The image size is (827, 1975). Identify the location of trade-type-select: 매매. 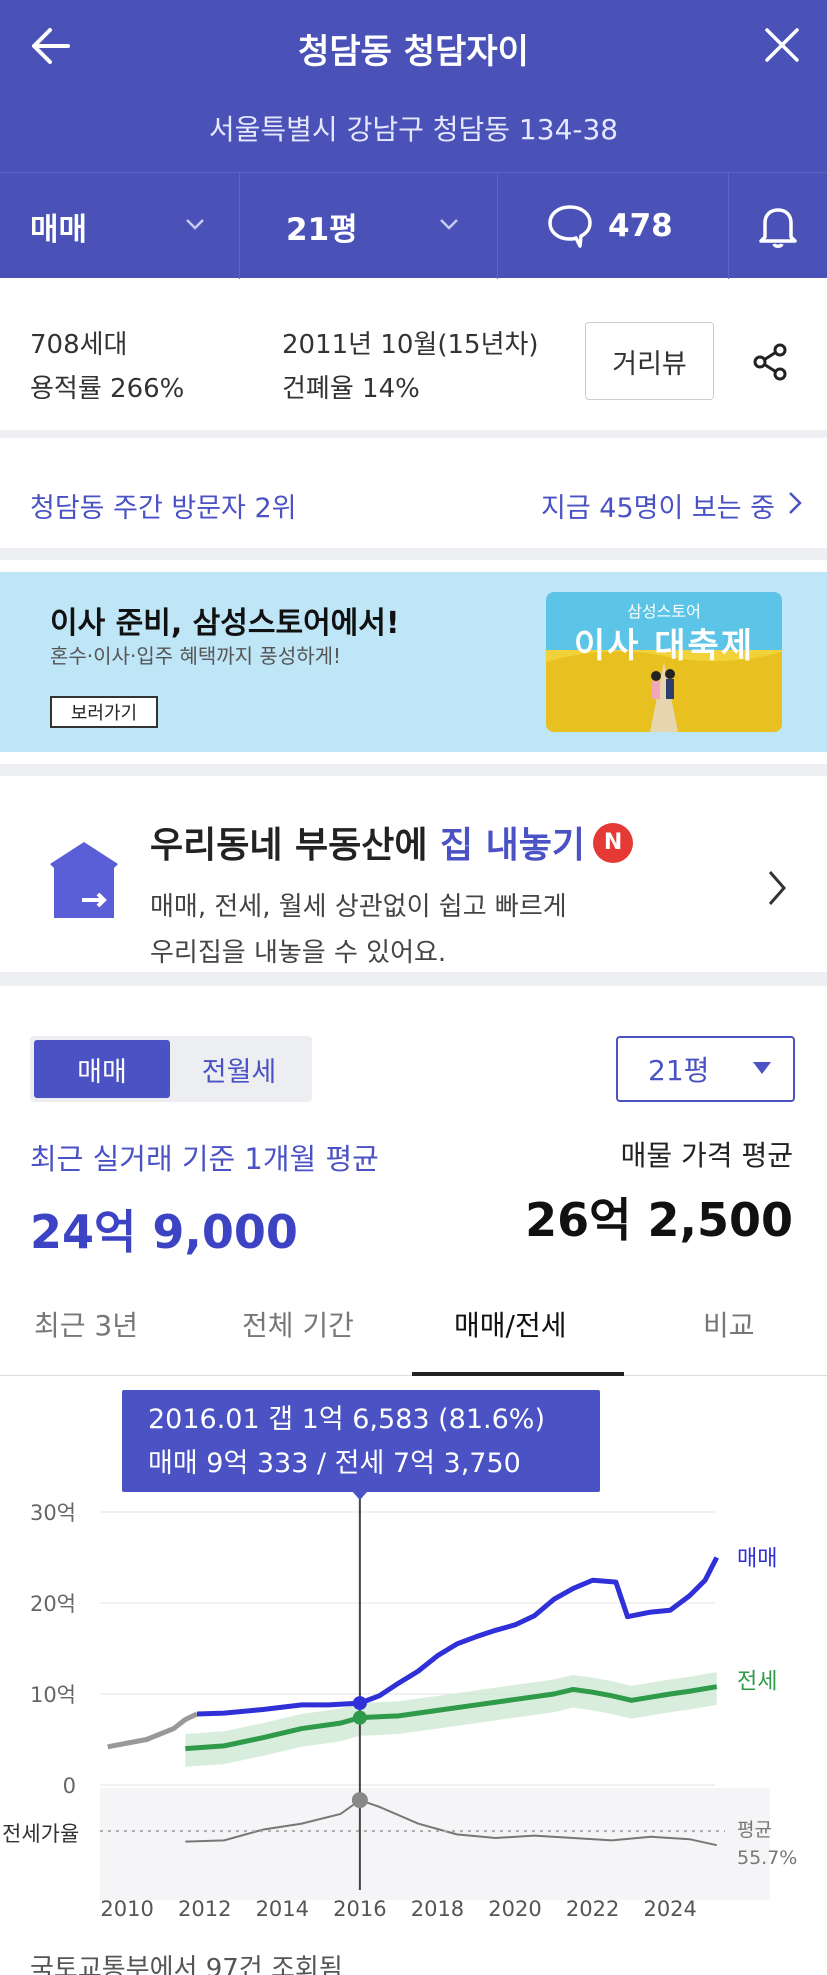
(120, 226).